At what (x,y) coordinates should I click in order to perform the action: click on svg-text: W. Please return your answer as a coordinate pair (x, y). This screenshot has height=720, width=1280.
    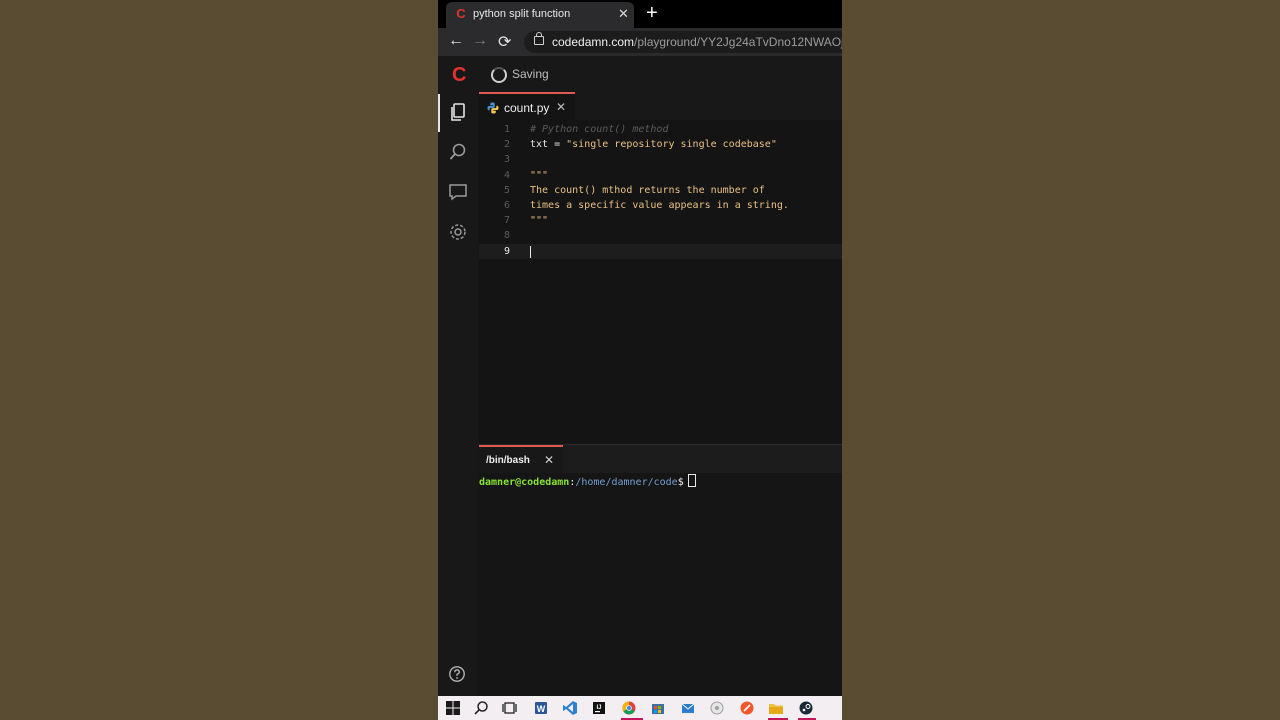
    Looking at the image, I should click on (541, 709).